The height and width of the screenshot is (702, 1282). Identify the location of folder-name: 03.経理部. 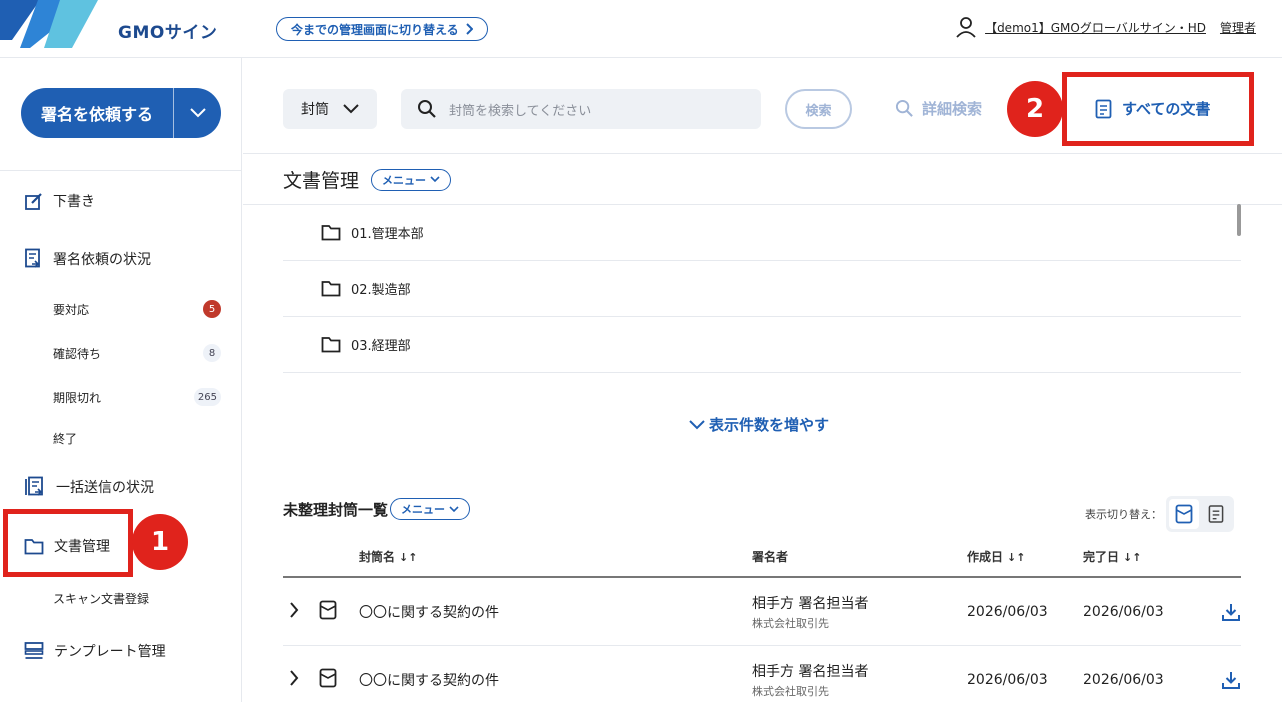
(381, 346).